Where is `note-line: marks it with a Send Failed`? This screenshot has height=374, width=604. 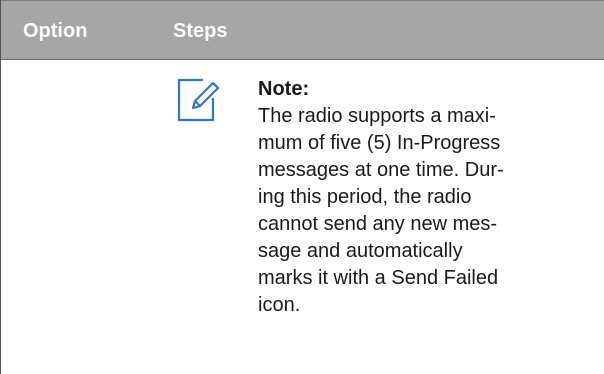
note-line: marks it with a Send Failed is located at coordinates (378, 278).